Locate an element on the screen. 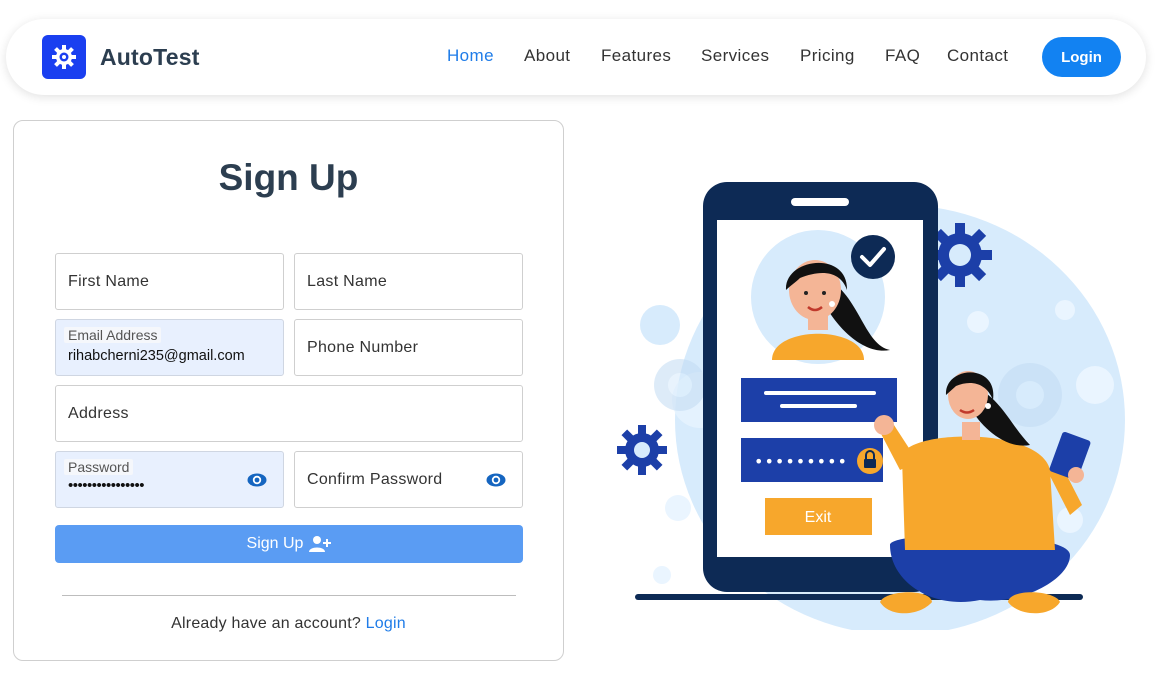  login-link: Login is located at coordinates (386, 623).